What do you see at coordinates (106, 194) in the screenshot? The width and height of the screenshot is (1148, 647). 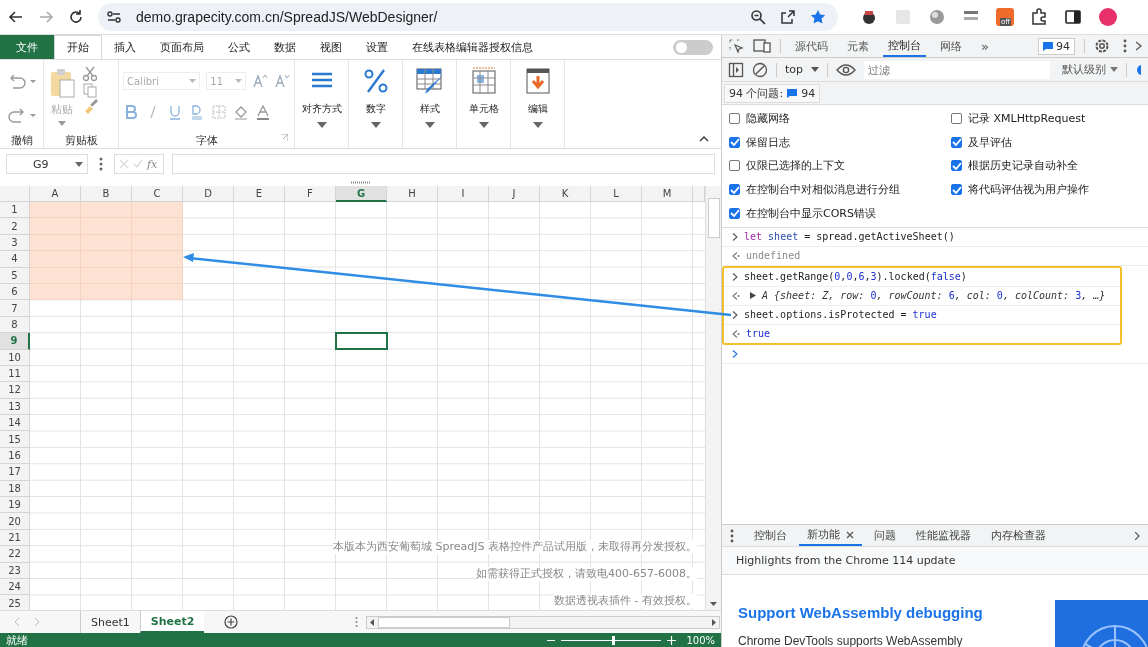 I see `column-header: B` at bounding box center [106, 194].